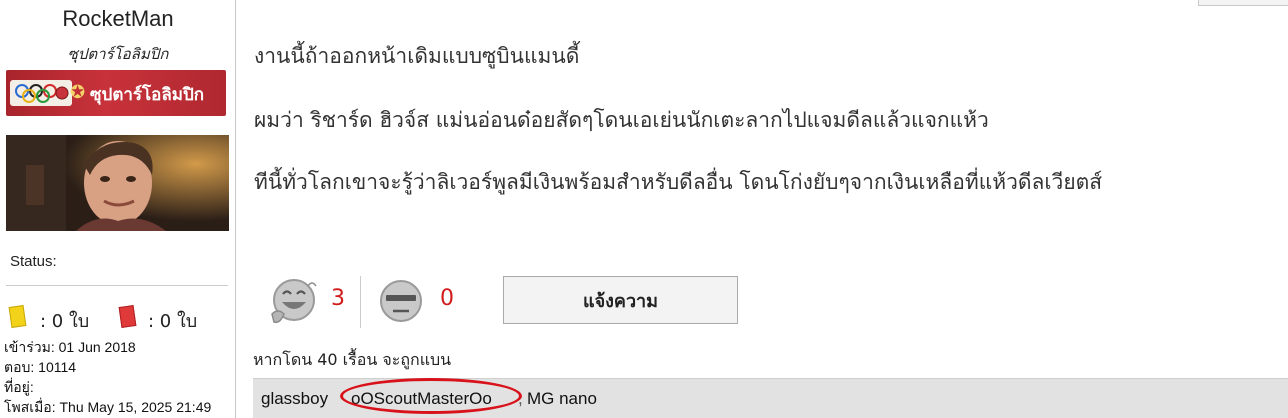  Describe the element at coordinates (118, 54) in the screenshot. I see `author-rank-title: ซุปตาร์โอลิมปิก` at that location.